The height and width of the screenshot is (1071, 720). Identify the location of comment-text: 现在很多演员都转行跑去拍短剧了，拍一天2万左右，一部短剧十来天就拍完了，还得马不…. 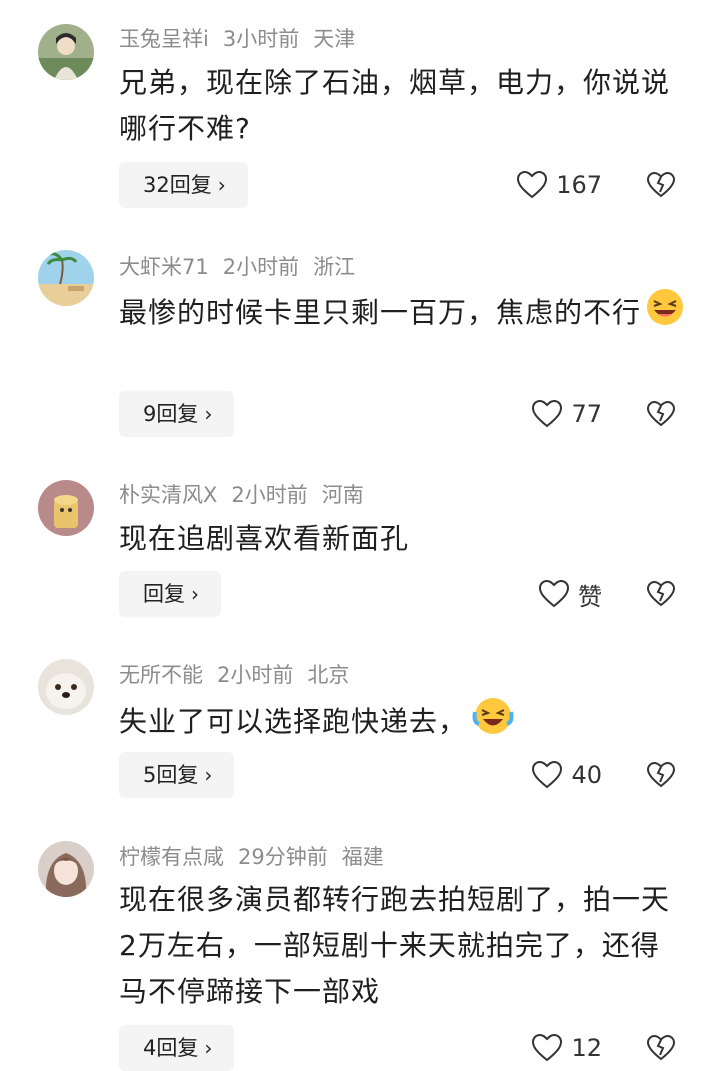
(395, 945).